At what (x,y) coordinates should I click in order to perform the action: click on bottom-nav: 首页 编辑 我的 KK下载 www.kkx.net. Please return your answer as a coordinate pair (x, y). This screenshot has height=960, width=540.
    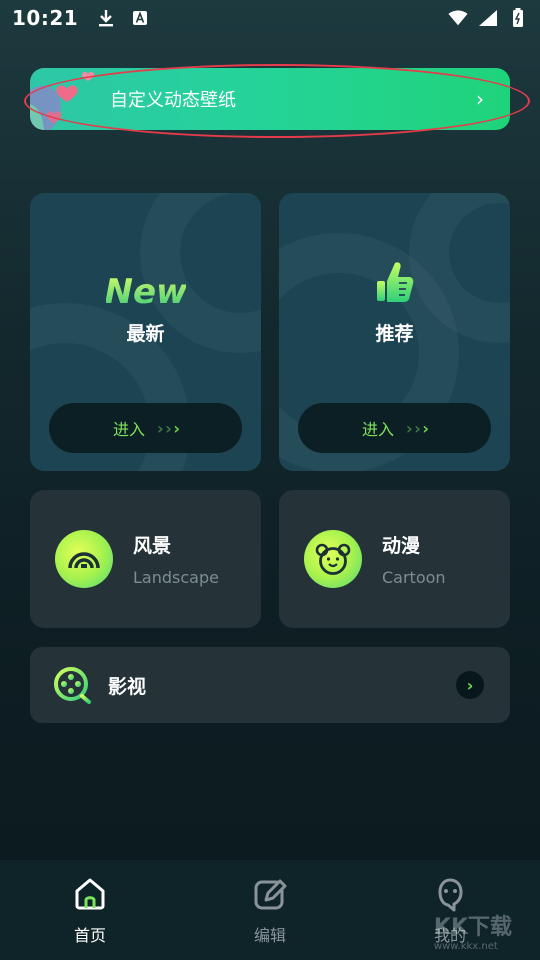
    Looking at the image, I should click on (270, 910).